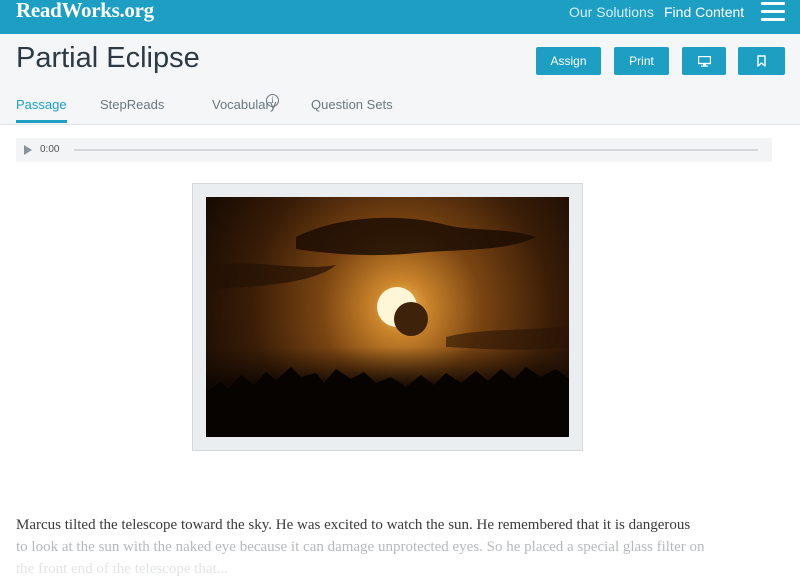 The width and height of the screenshot is (800, 581). What do you see at coordinates (108, 58) in the screenshot?
I see `page-title: Partial Eclipse` at bounding box center [108, 58].